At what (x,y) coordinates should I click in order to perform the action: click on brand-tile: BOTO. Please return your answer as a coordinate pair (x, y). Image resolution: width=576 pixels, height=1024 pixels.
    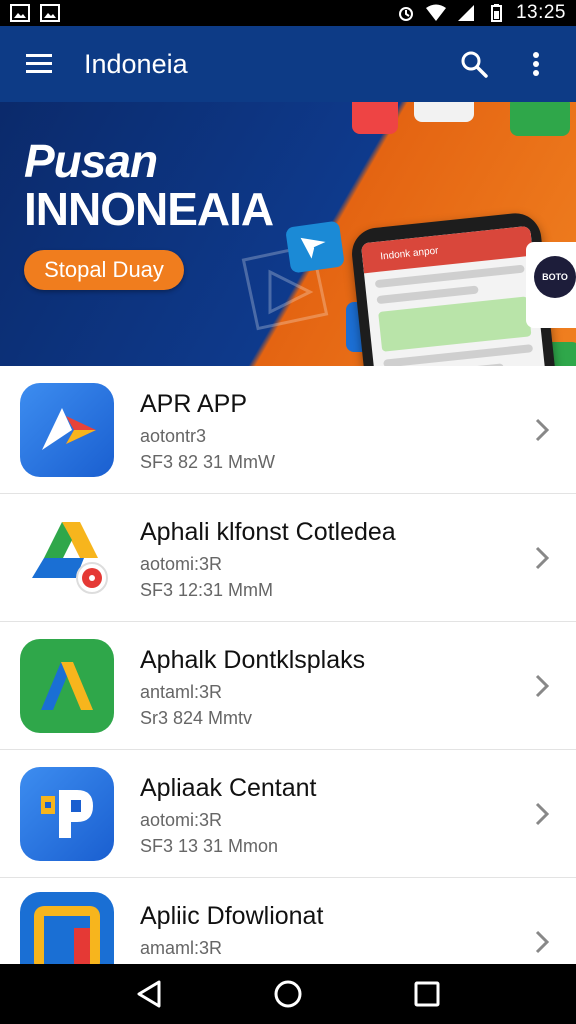
    Looking at the image, I should click on (551, 285).